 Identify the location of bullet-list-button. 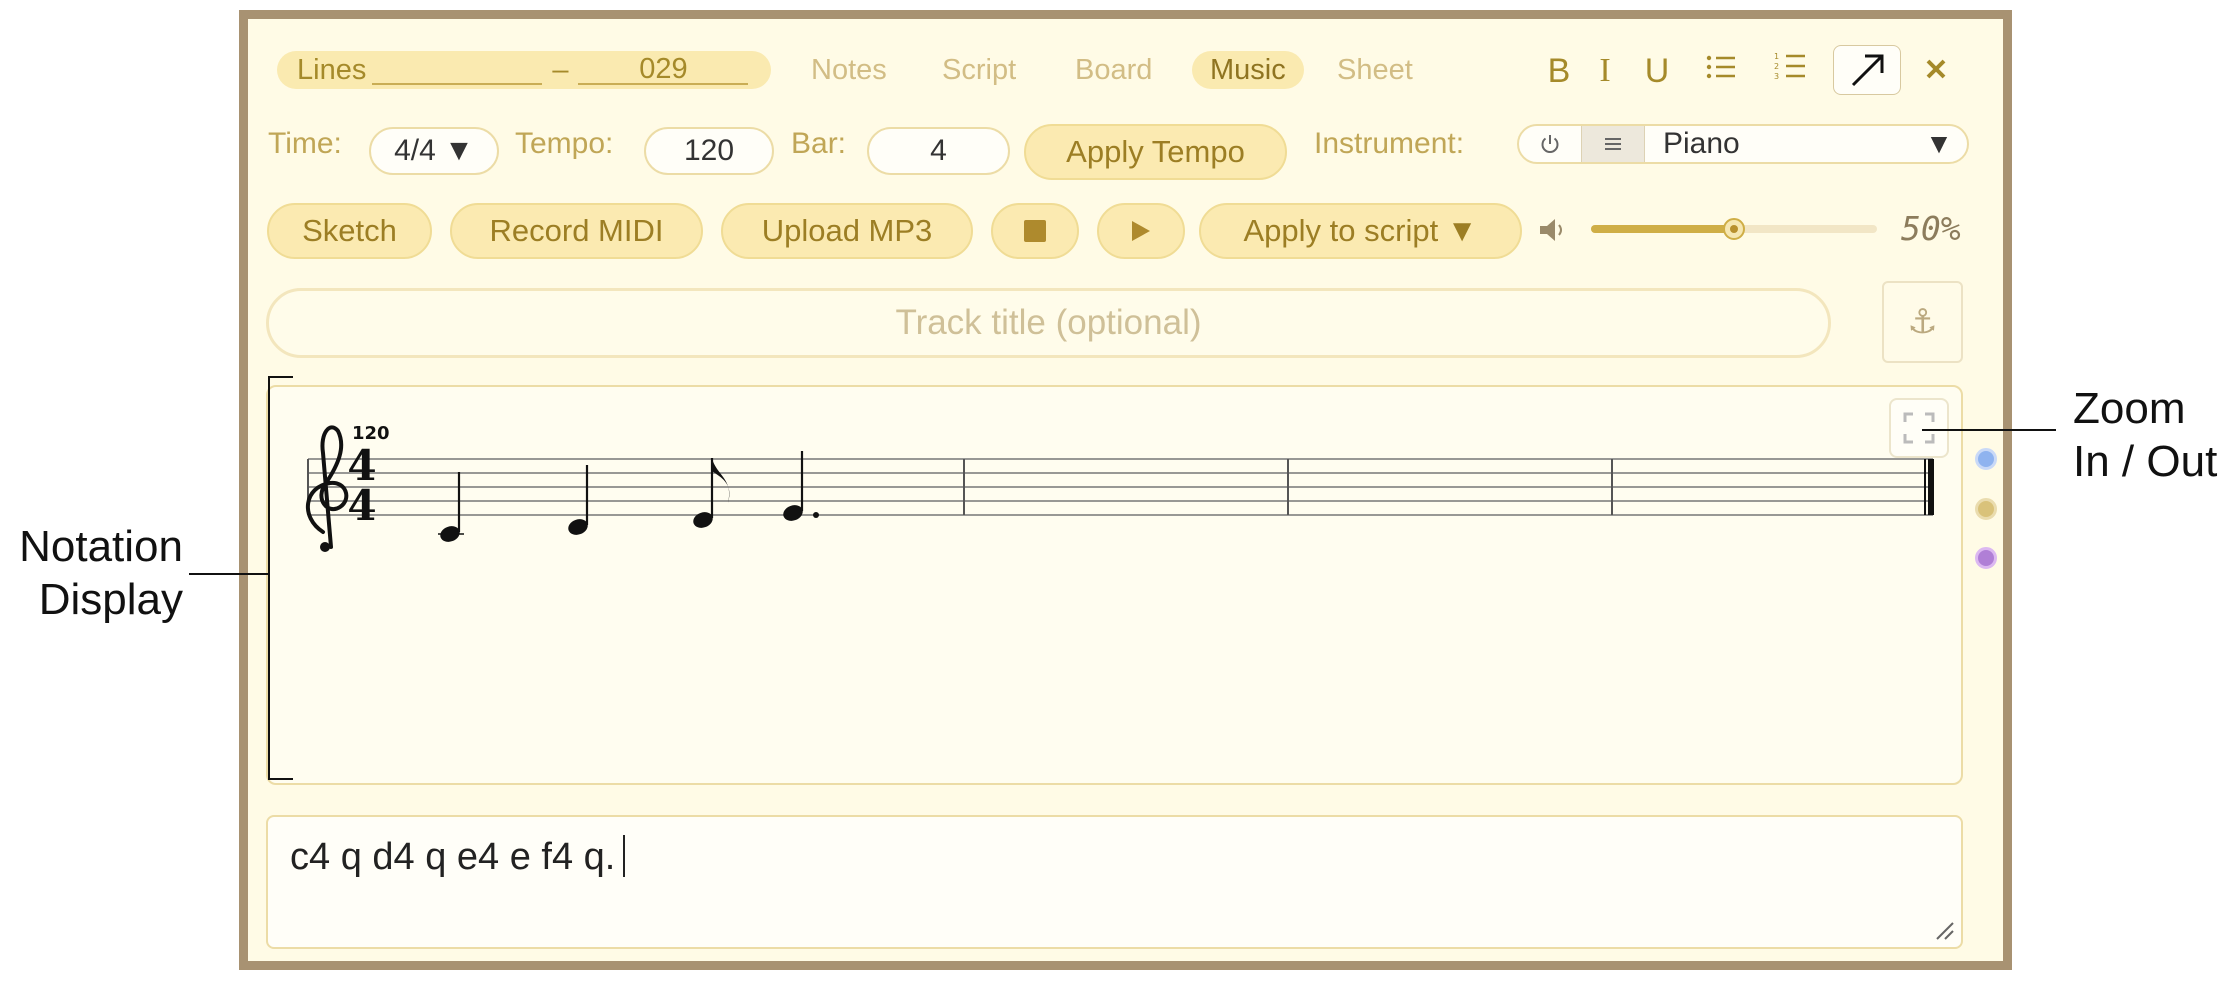
(1722, 68).